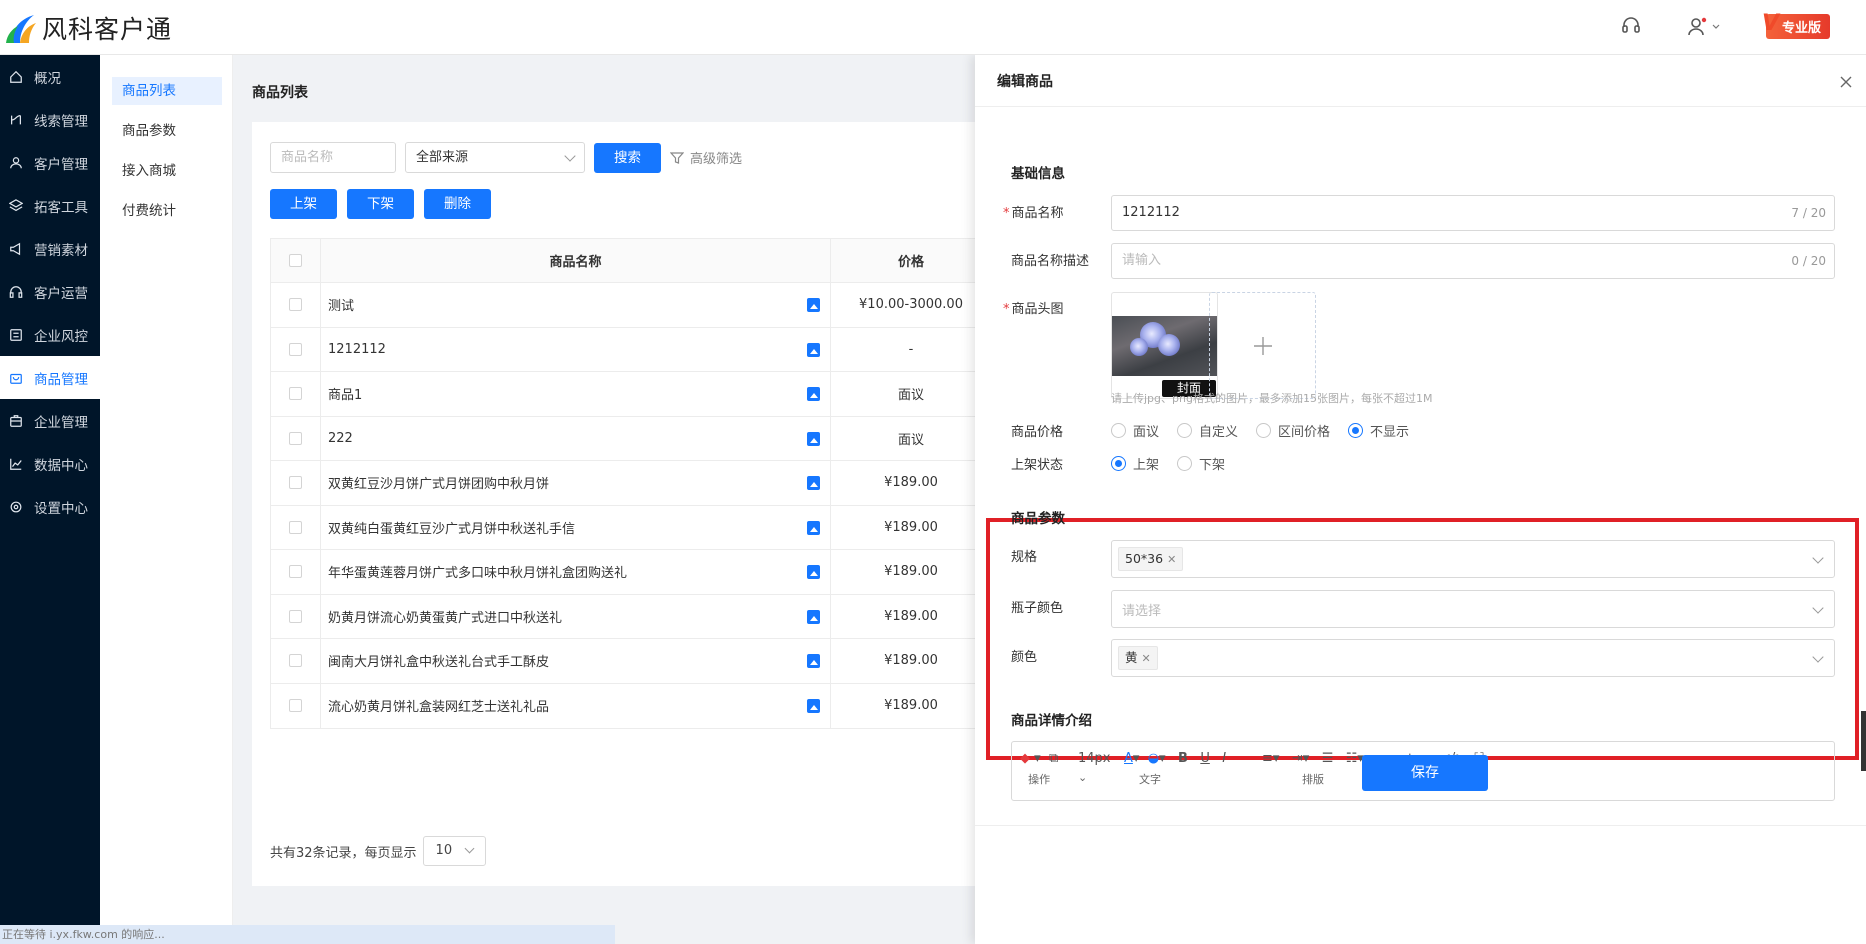 The image size is (1866, 944). Describe the element at coordinates (1205, 758) in the screenshot. I see `underline-icon: U` at that location.